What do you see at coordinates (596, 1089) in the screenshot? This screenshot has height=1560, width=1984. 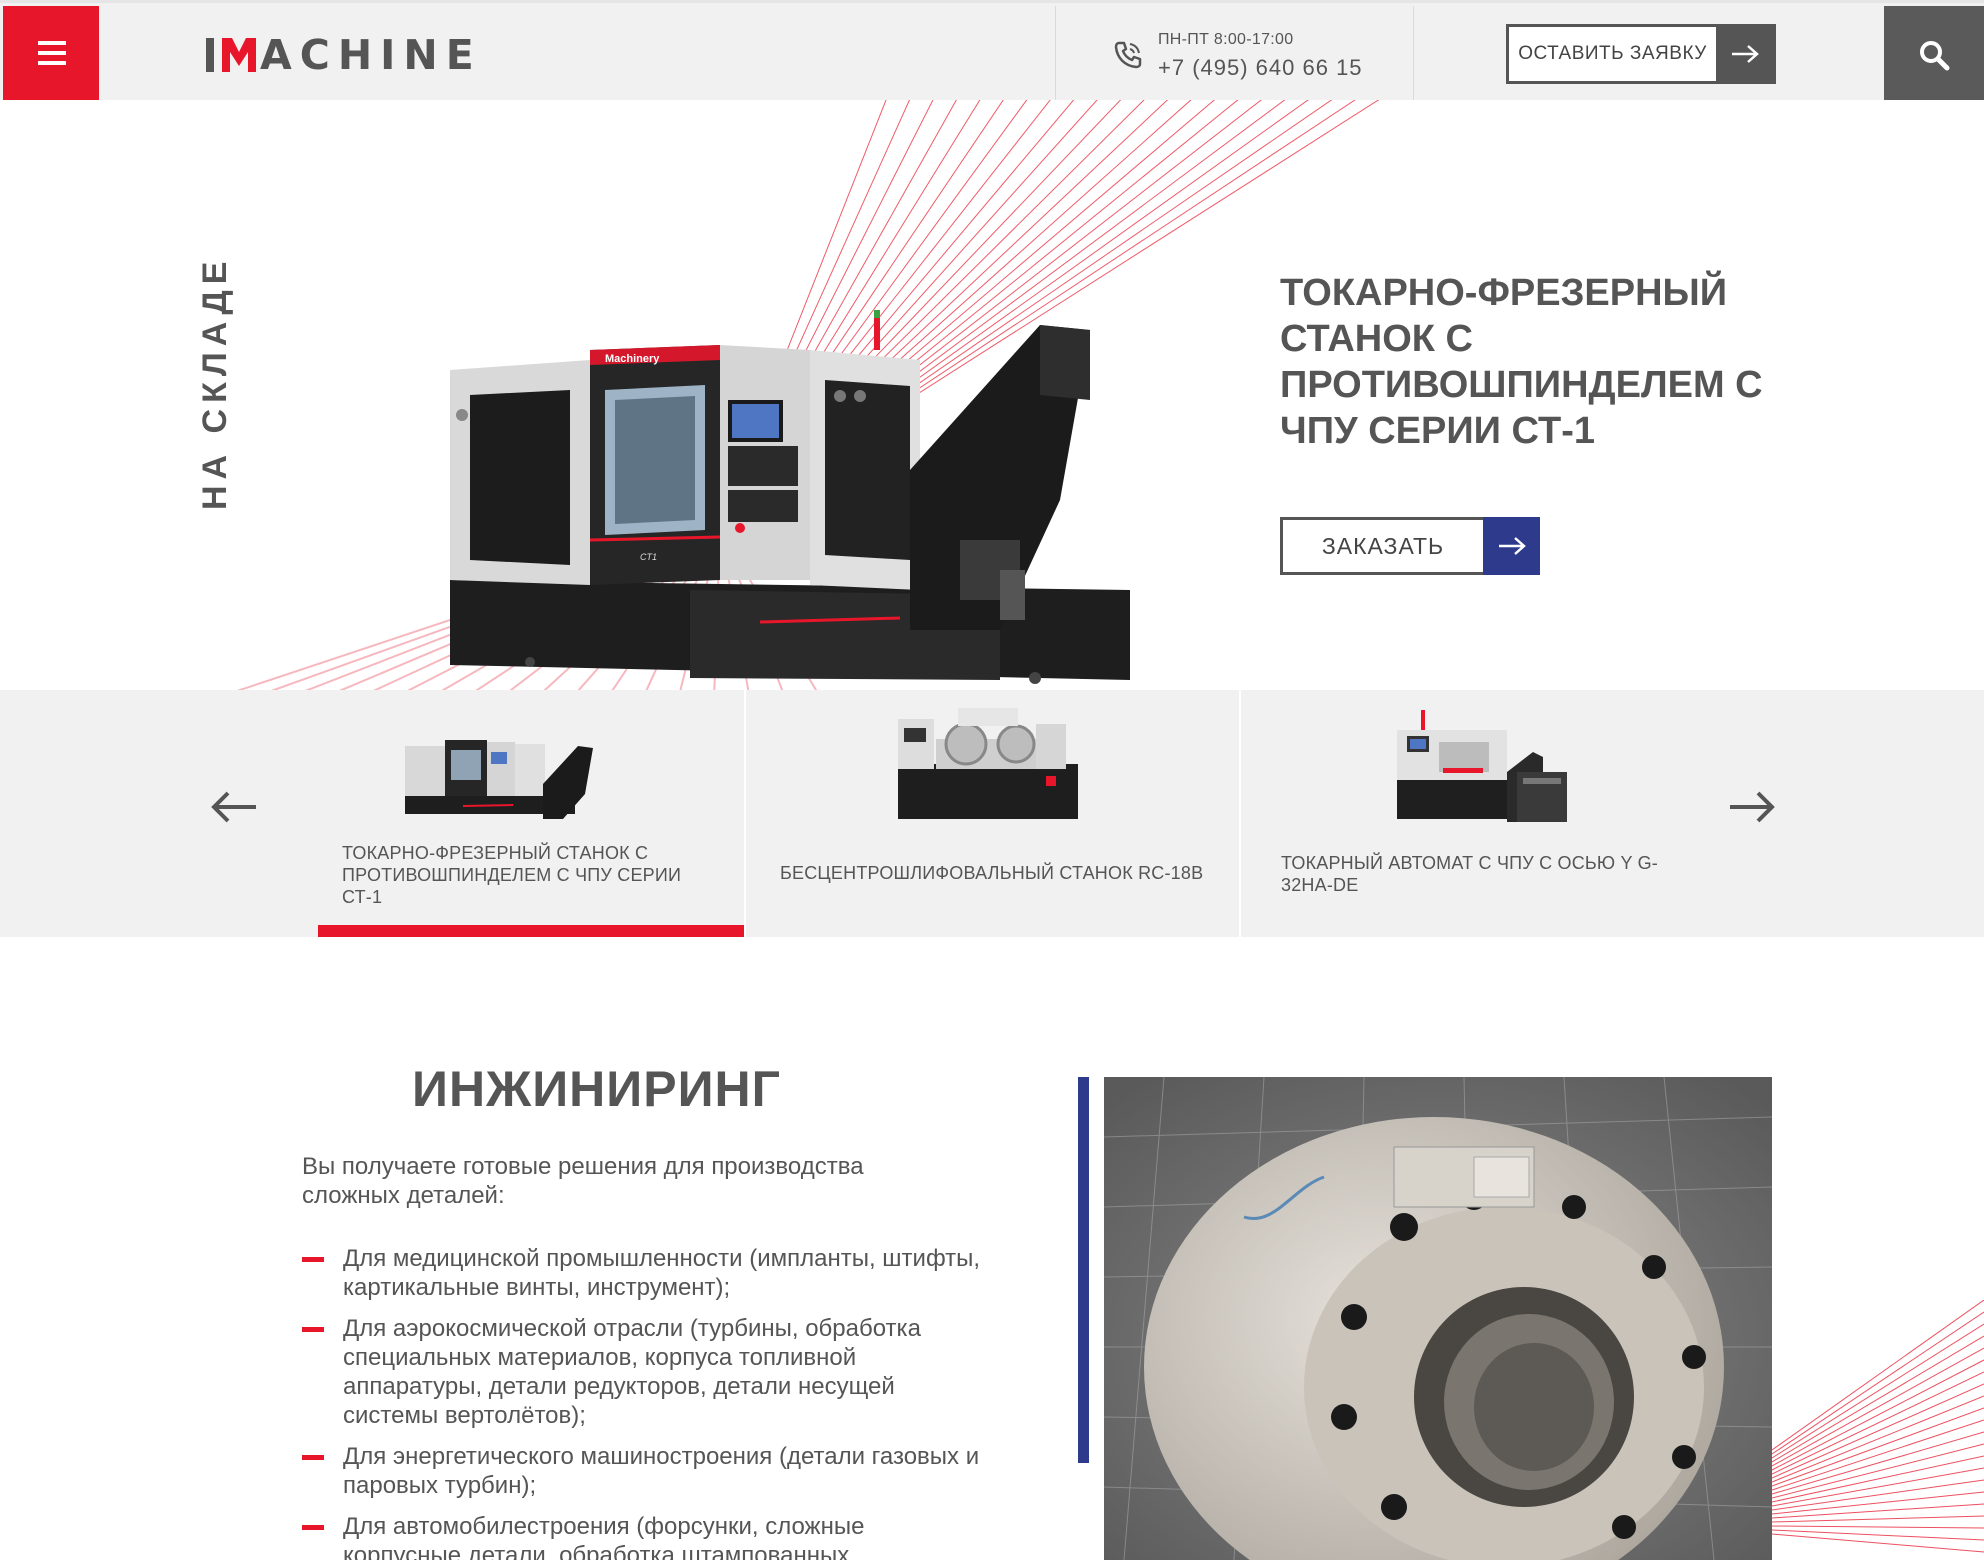 I see `engineering-title: ИНЖИНИРИНГ` at bounding box center [596, 1089].